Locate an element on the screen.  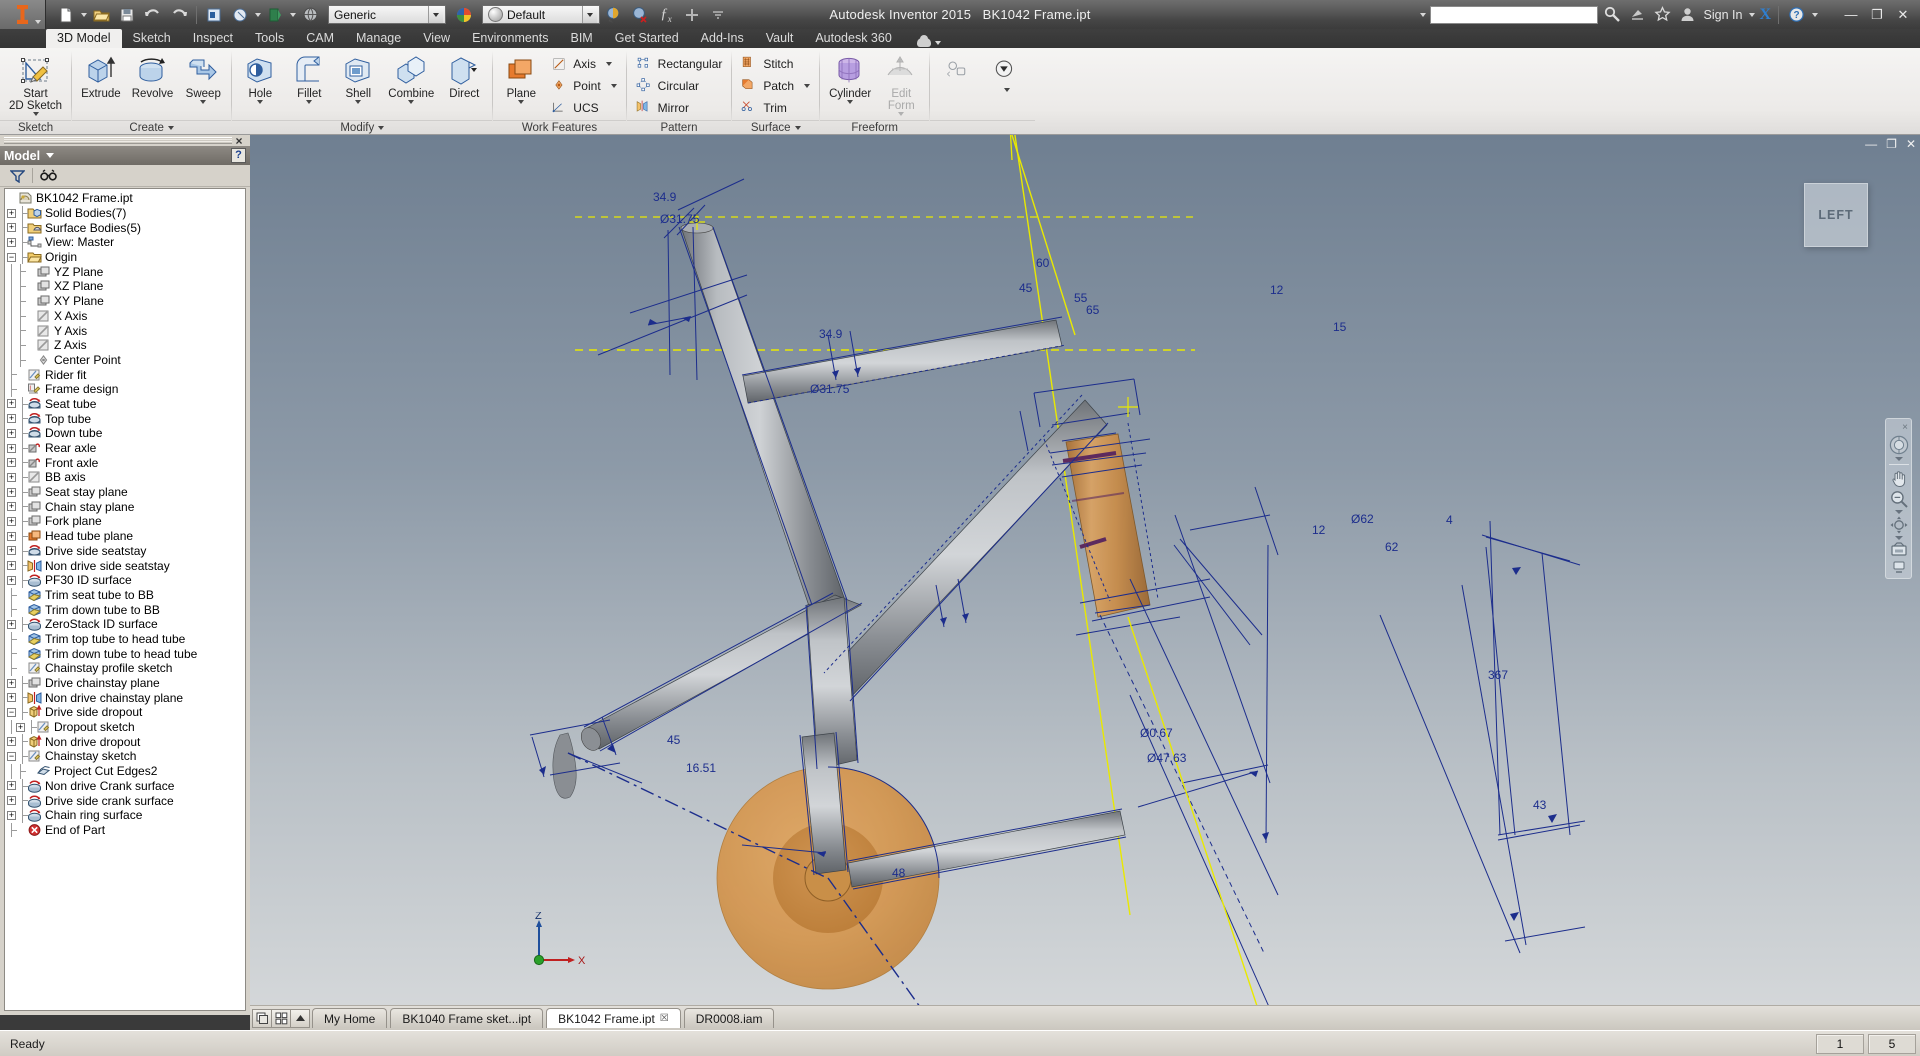
tree-node-trim-down-tube-to-bb: Trim down tube to BB is located at coordinates (126, 609).